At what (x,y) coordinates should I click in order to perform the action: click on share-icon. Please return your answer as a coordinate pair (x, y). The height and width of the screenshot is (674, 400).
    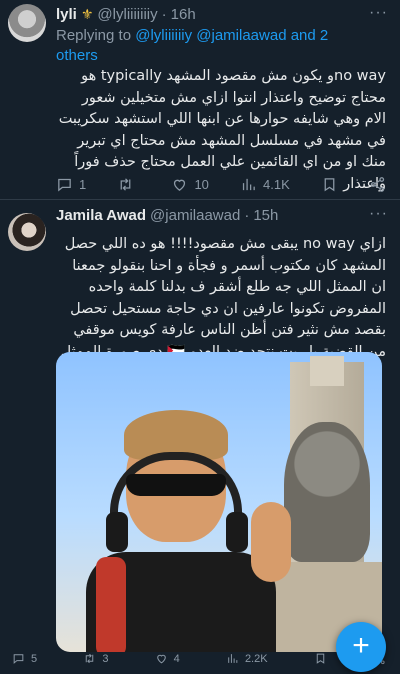
    Looking at the image, I should click on (377, 184).